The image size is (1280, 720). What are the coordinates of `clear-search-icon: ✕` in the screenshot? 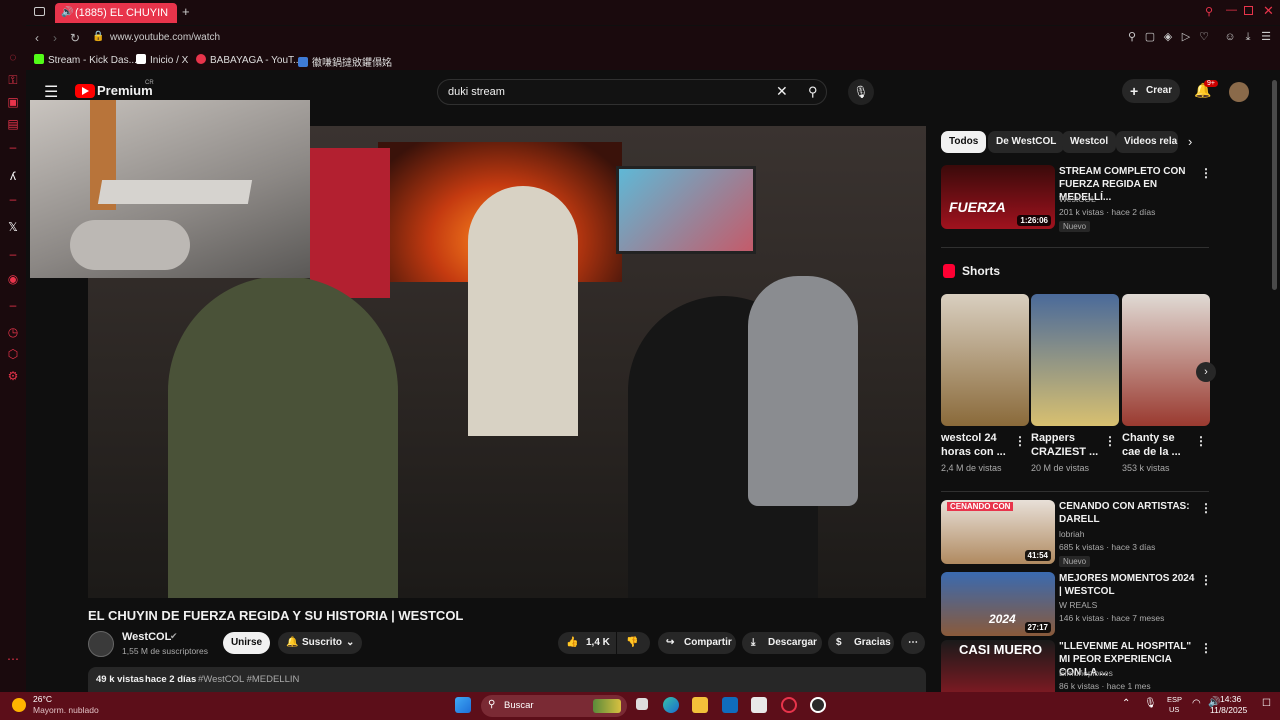 It's located at (782, 91).